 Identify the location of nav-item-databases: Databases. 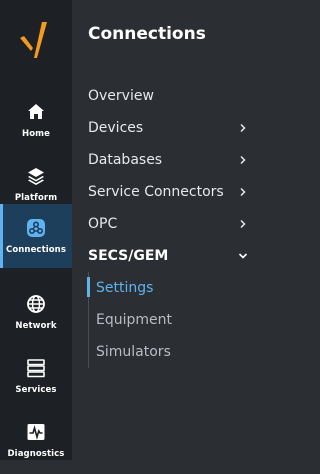
(170, 160).